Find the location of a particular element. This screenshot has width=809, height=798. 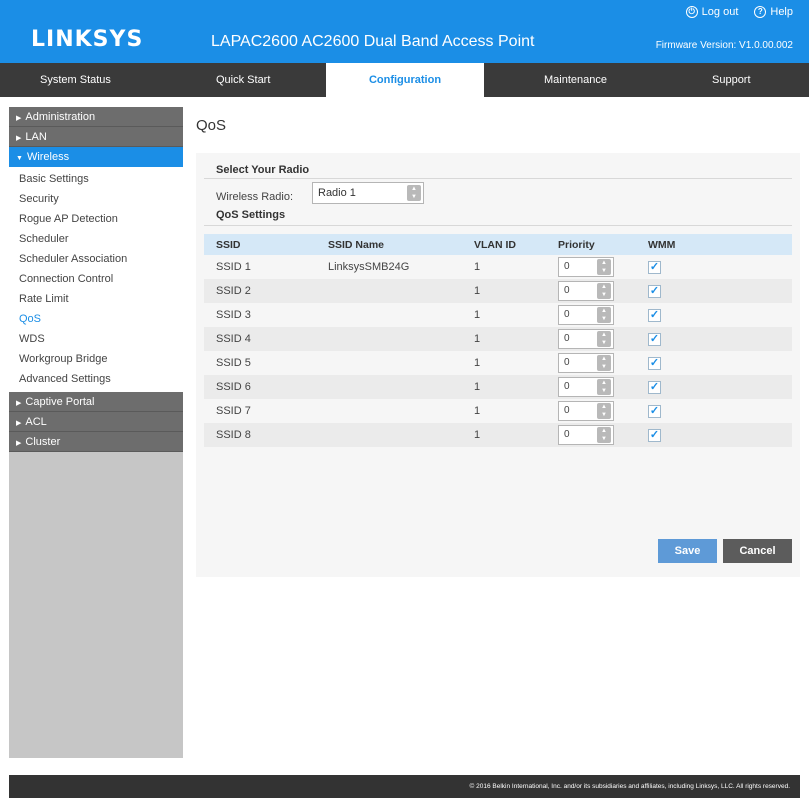

sidebar-item-advanced-settings: Advanced Settings is located at coordinates (96, 379).